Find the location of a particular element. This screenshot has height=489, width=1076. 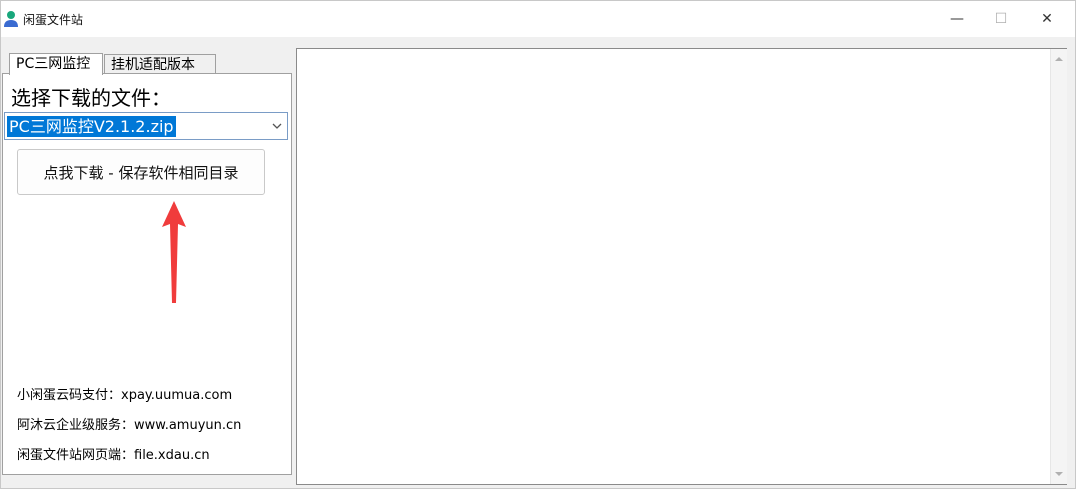

title-bar: 闲蛋文件站 — ☐ ✕ is located at coordinates (538, 19).